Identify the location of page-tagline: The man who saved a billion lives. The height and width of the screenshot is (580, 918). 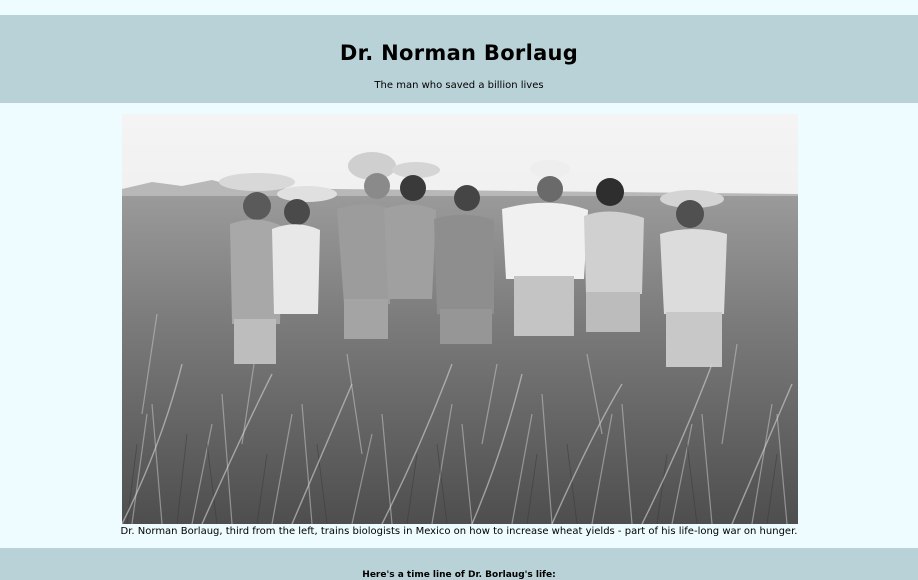
(459, 85).